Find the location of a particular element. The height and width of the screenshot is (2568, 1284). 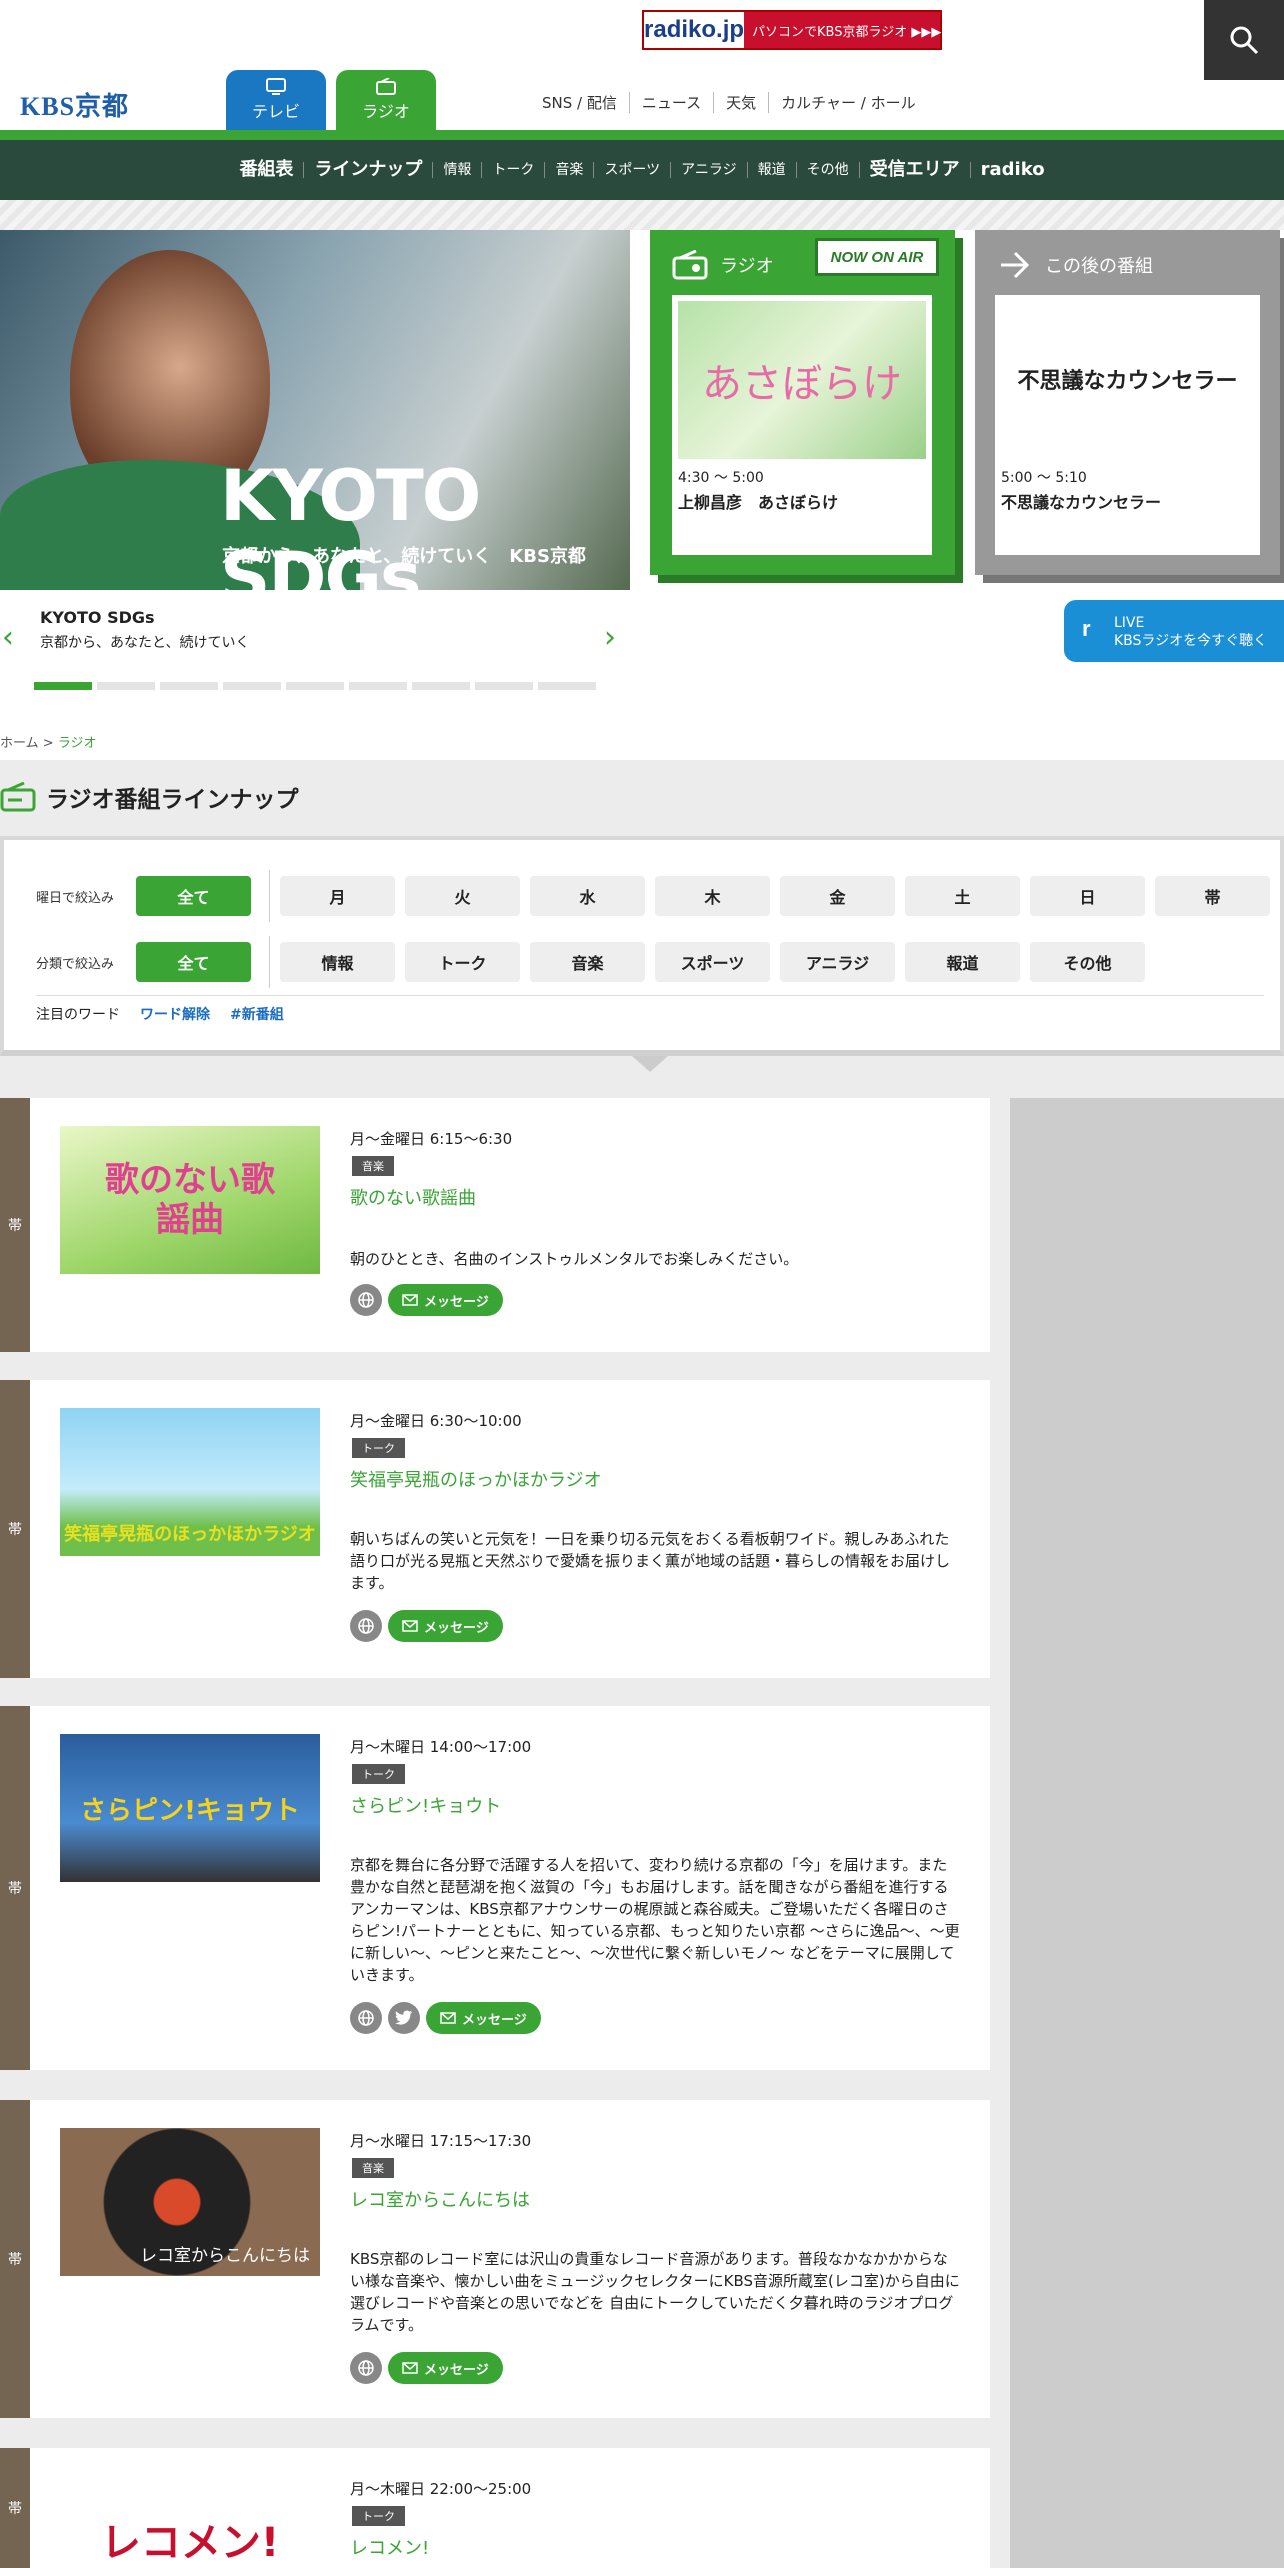

globe-icon is located at coordinates (366, 1300).